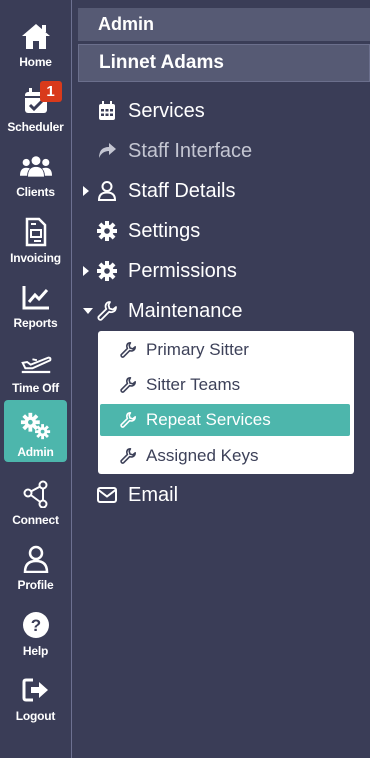 This screenshot has width=370, height=758. Describe the element at coordinates (166, 110) in the screenshot. I see `menu-item-label: Services` at that location.